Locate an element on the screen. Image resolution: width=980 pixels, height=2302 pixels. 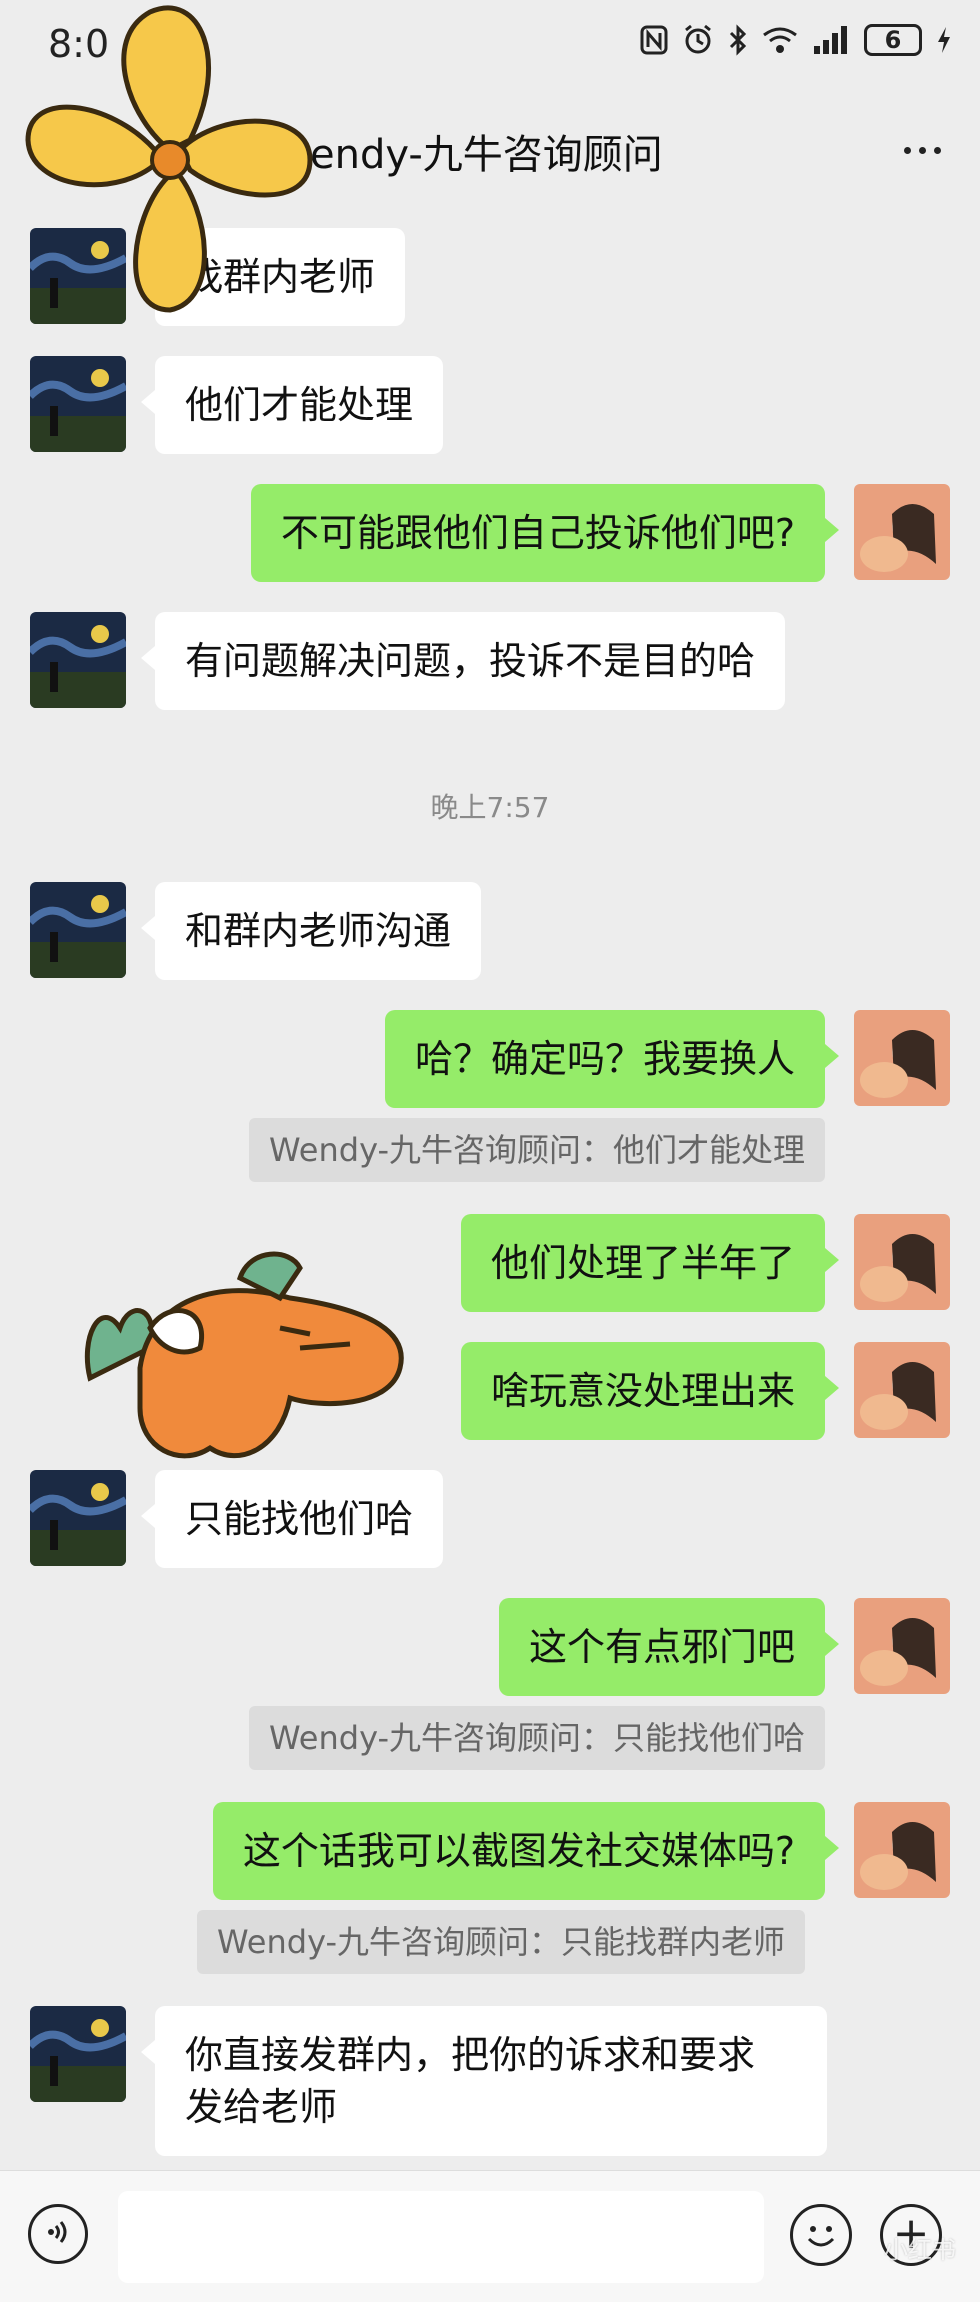
voice-icon is located at coordinates (58, 2234).